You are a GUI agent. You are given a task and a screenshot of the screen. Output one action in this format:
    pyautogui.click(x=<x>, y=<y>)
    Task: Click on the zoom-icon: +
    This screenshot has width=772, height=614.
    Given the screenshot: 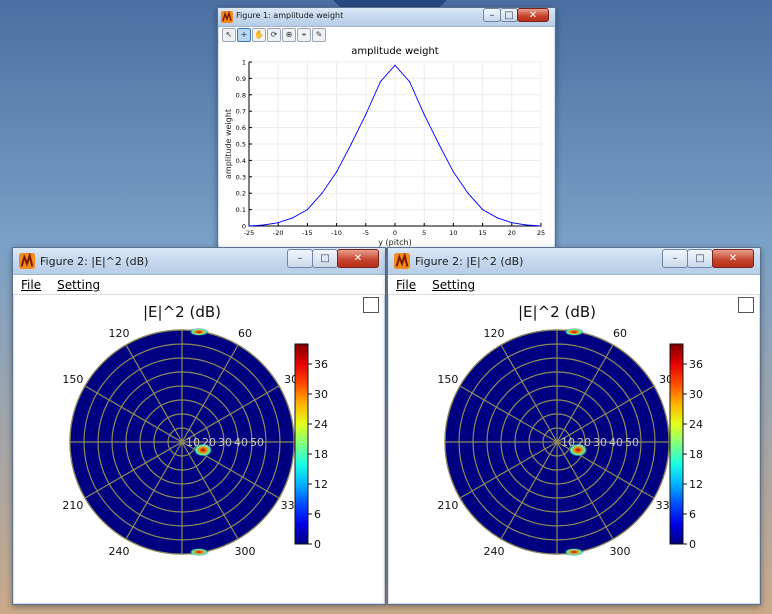 What is the action you would take?
    pyautogui.click(x=244, y=35)
    